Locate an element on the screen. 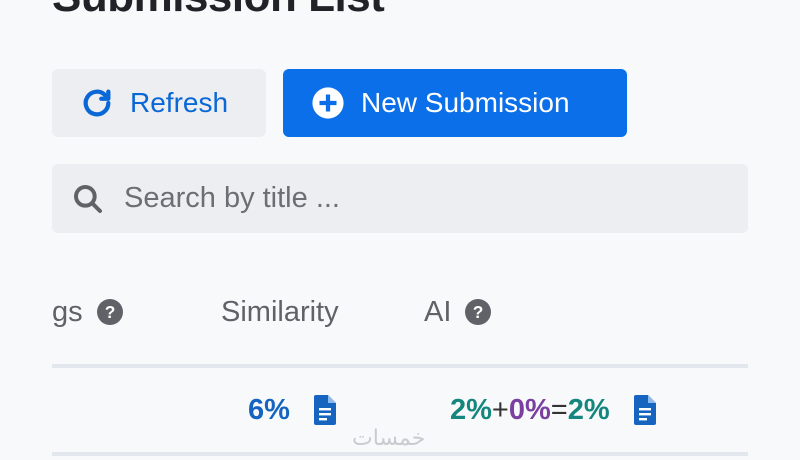  ai-score-total: 2% is located at coordinates (588, 409).